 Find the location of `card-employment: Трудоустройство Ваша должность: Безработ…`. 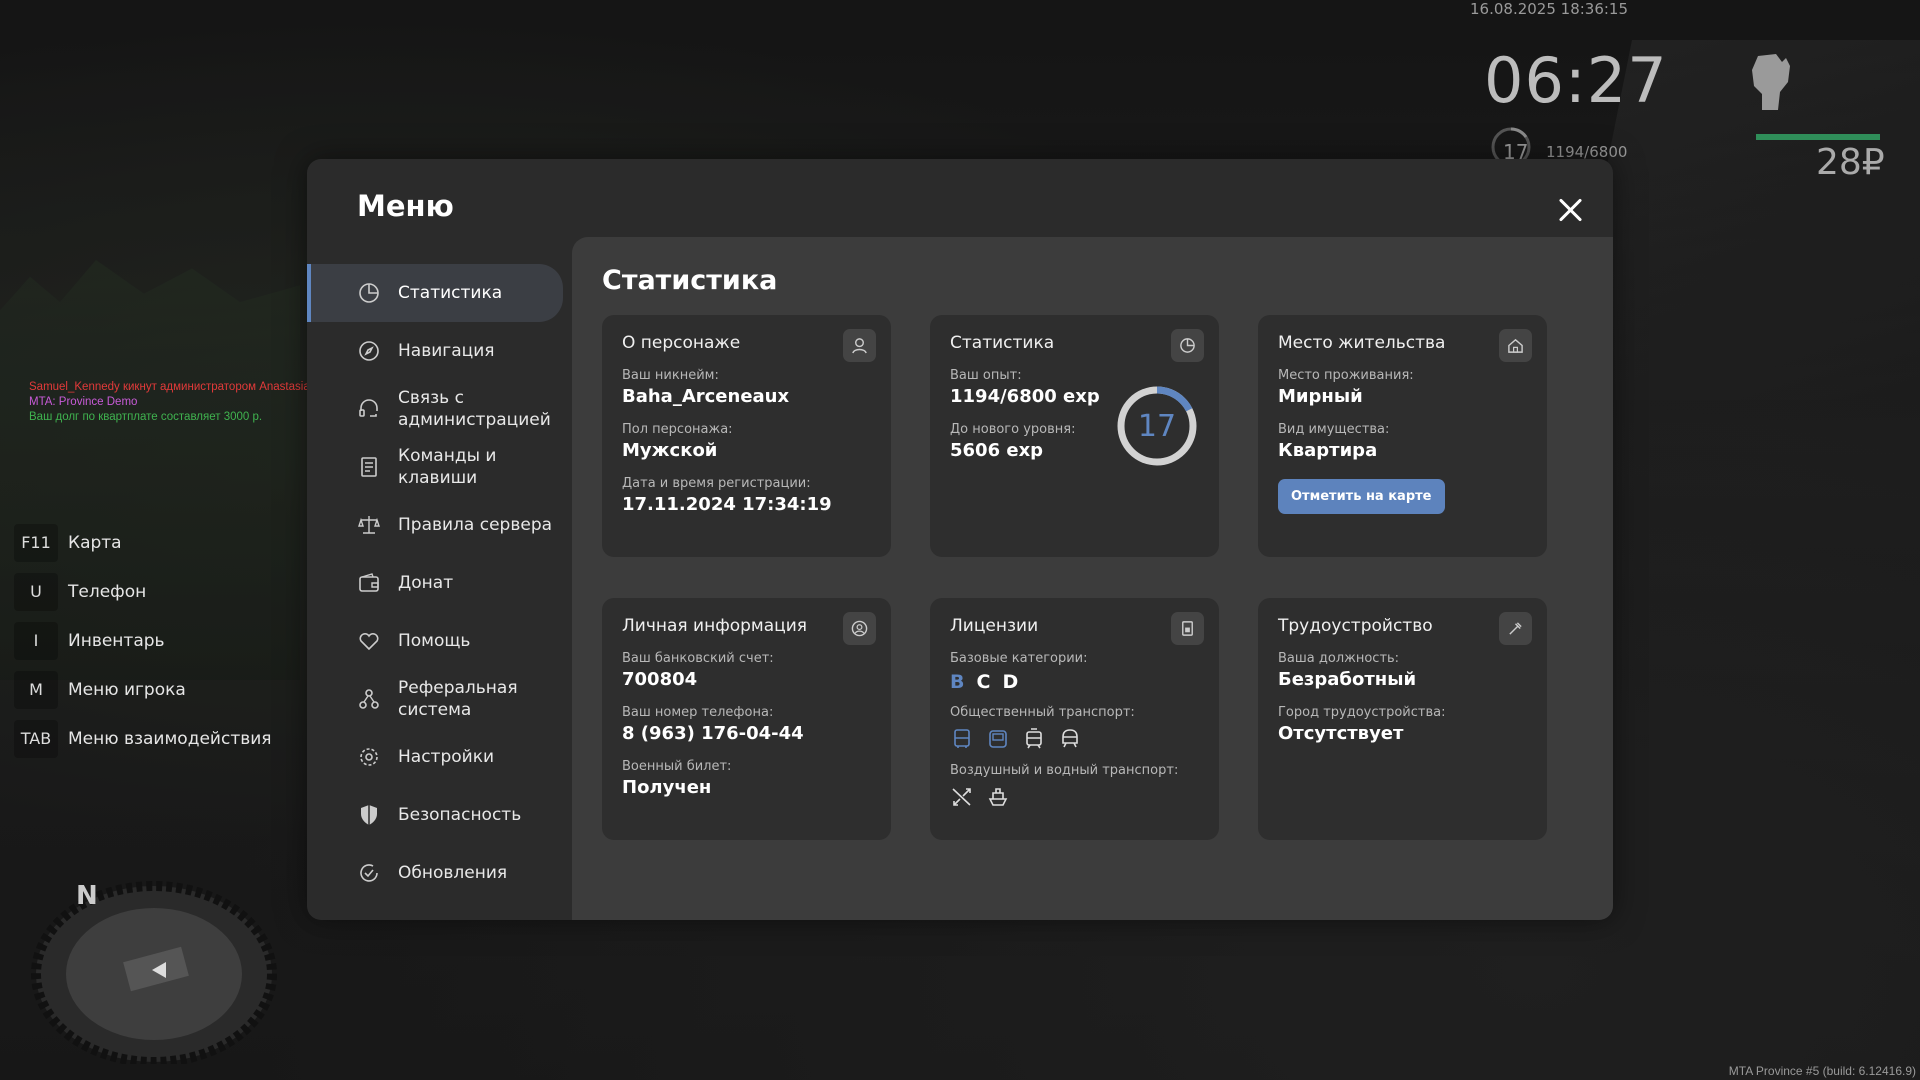

card-employment: Трудоустройство Ваша должность: Безработ… is located at coordinates (1402, 719).